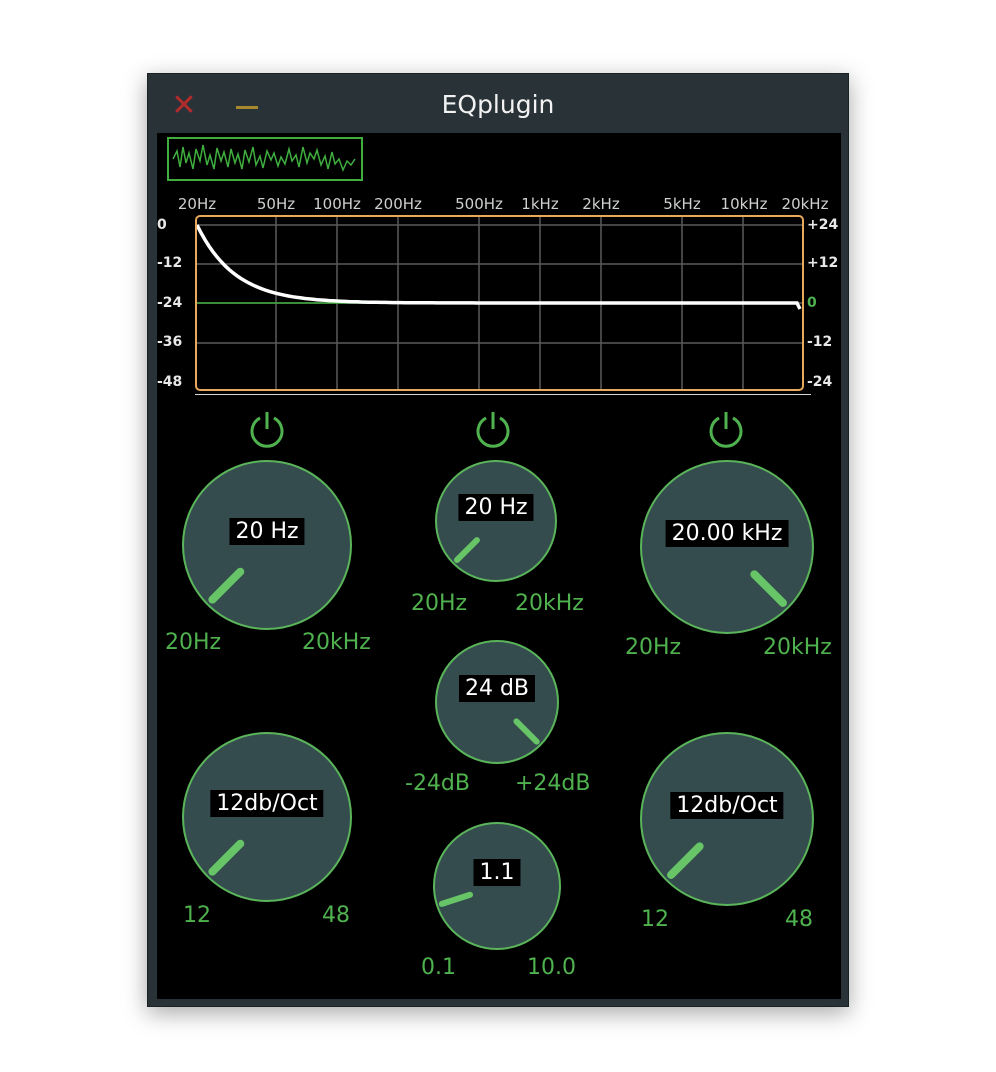 This screenshot has height=1072, width=996. I want to click on frequency-tick-label: 2kHz, so click(601, 204).